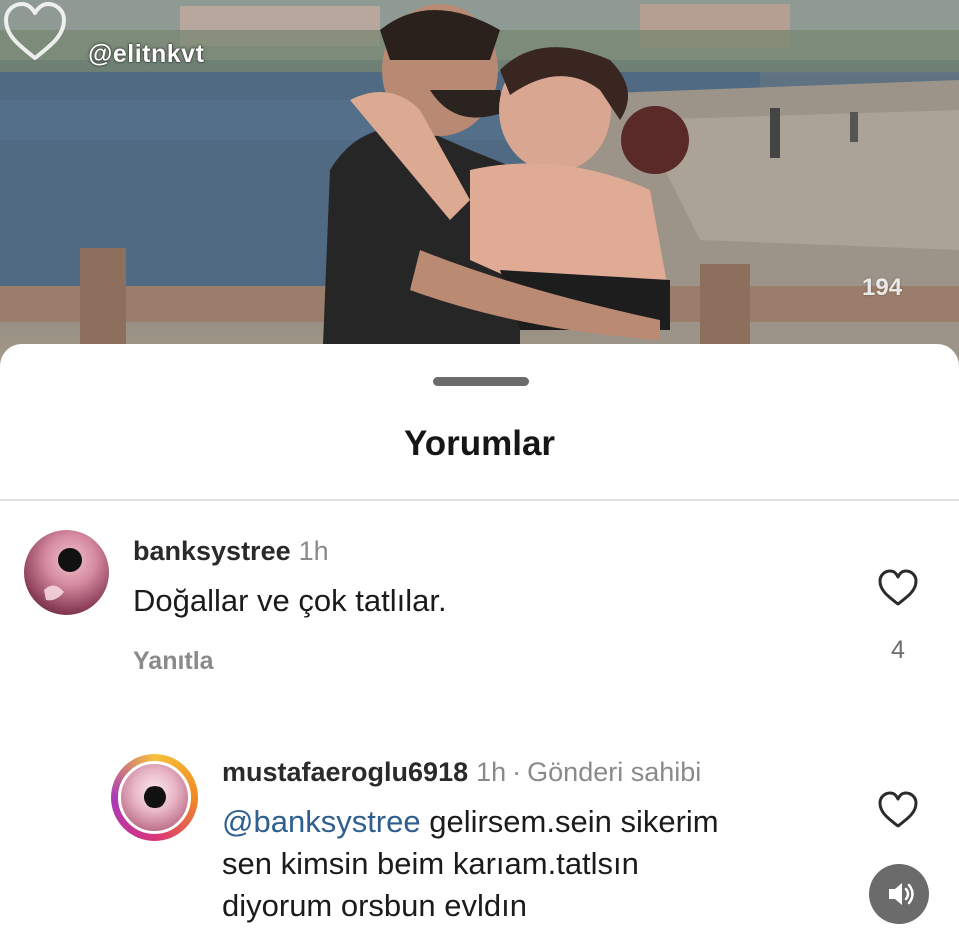 This screenshot has width=959, height=952. What do you see at coordinates (882, 287) in the screenshot?
I see `photo-like-count: 194` at bounding box center [882, 287].